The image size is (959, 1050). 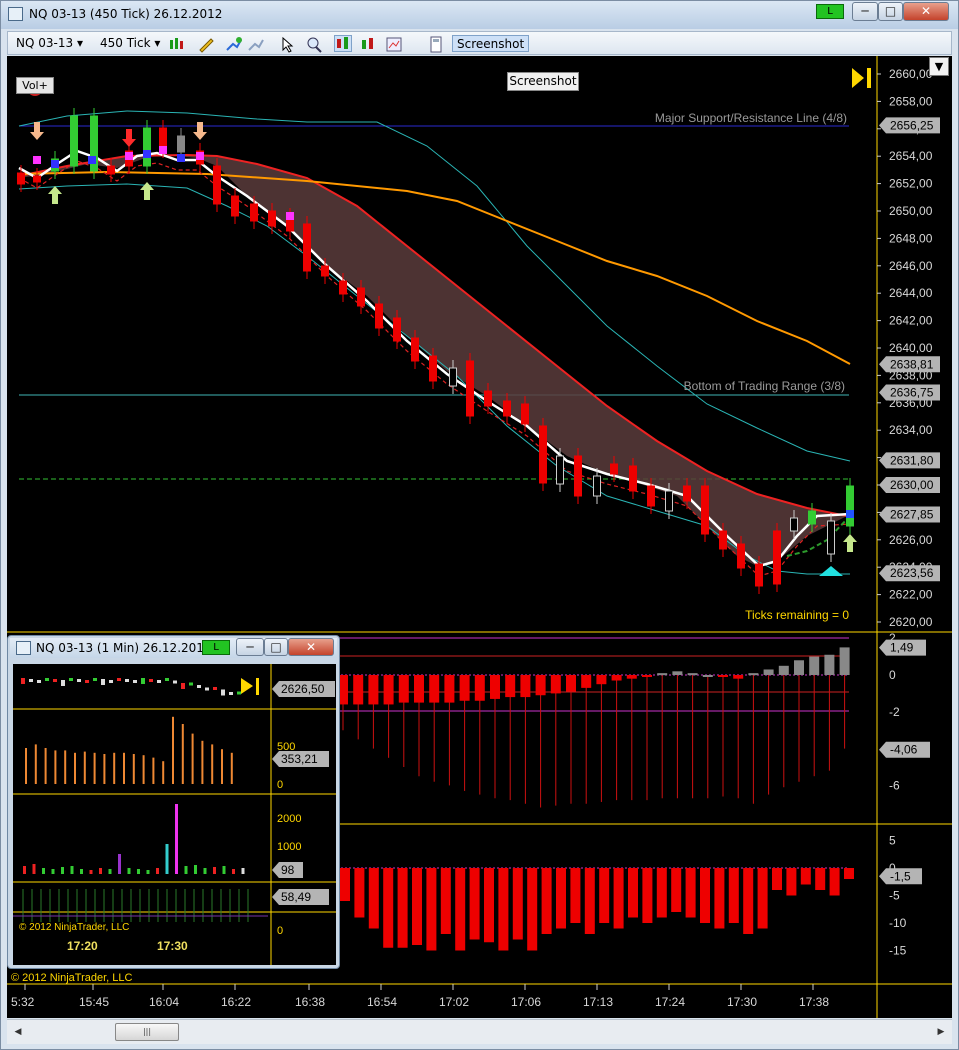 What do you see at coordinates (18, 1032) in the screenshot?
I see `scroll-left-arrow: ◀` at bounding box center [18, 1032].